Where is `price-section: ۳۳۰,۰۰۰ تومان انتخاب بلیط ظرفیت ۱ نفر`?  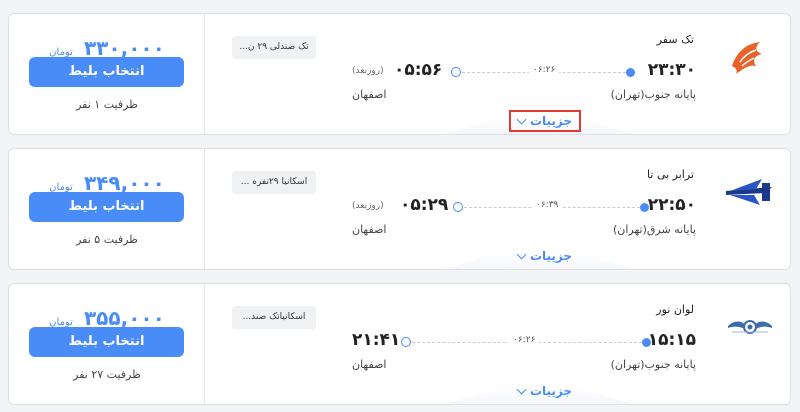
price-section: ۳۳۰,۰۰۰ تومان انتخاب بلیط ظرفیت ۱ نفر is located at coordinates (107, 74).